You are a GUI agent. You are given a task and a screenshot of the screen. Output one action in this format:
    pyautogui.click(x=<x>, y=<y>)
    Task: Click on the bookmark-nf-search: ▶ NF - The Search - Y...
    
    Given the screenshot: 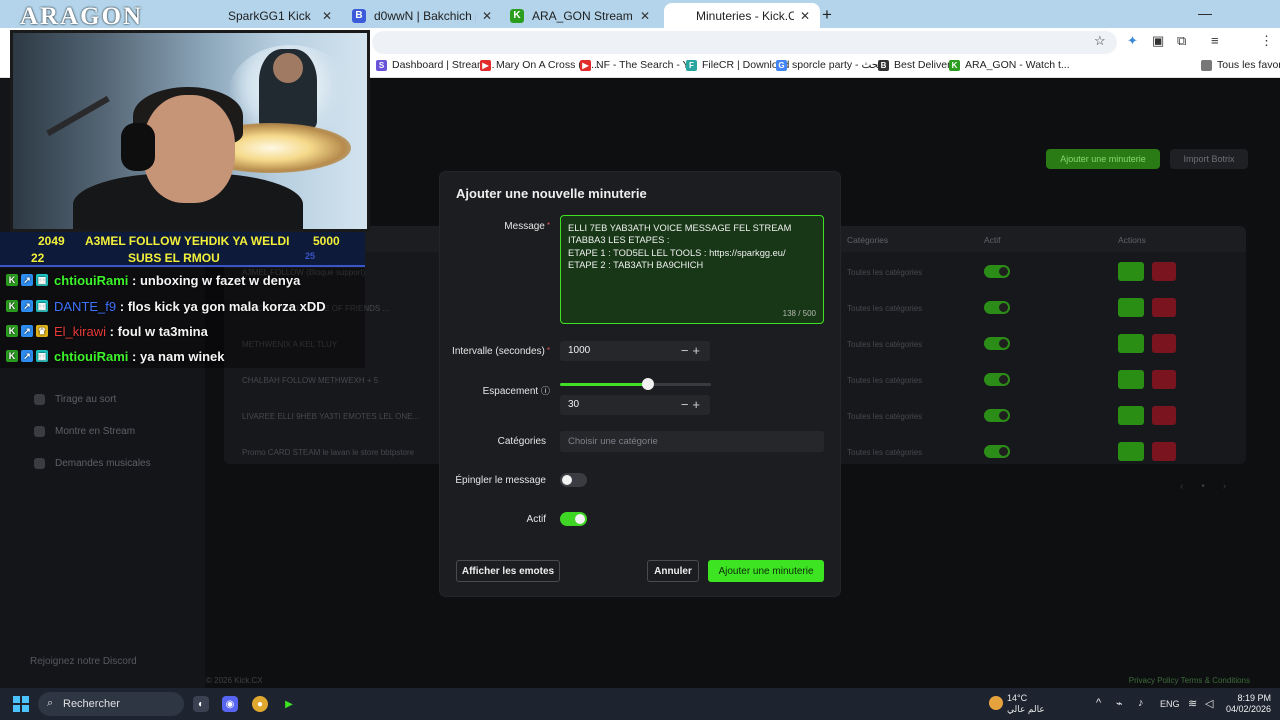 What is the action you would take?
    pyautogui.click(x=638, y=65)
    